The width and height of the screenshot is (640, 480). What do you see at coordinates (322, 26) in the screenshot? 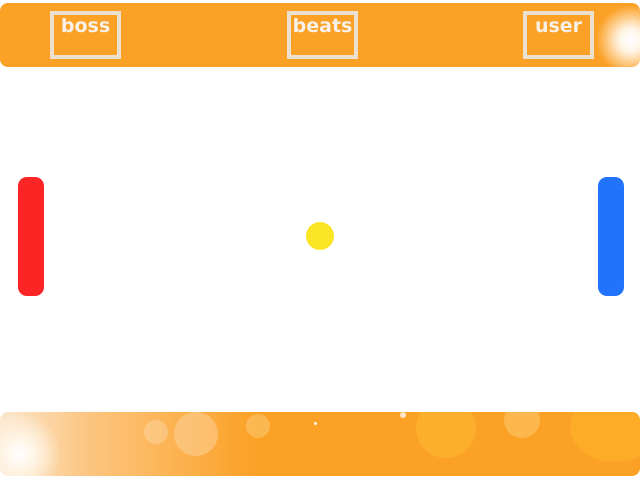
I see `beats-label: beats` at bounding box center [322, 26].